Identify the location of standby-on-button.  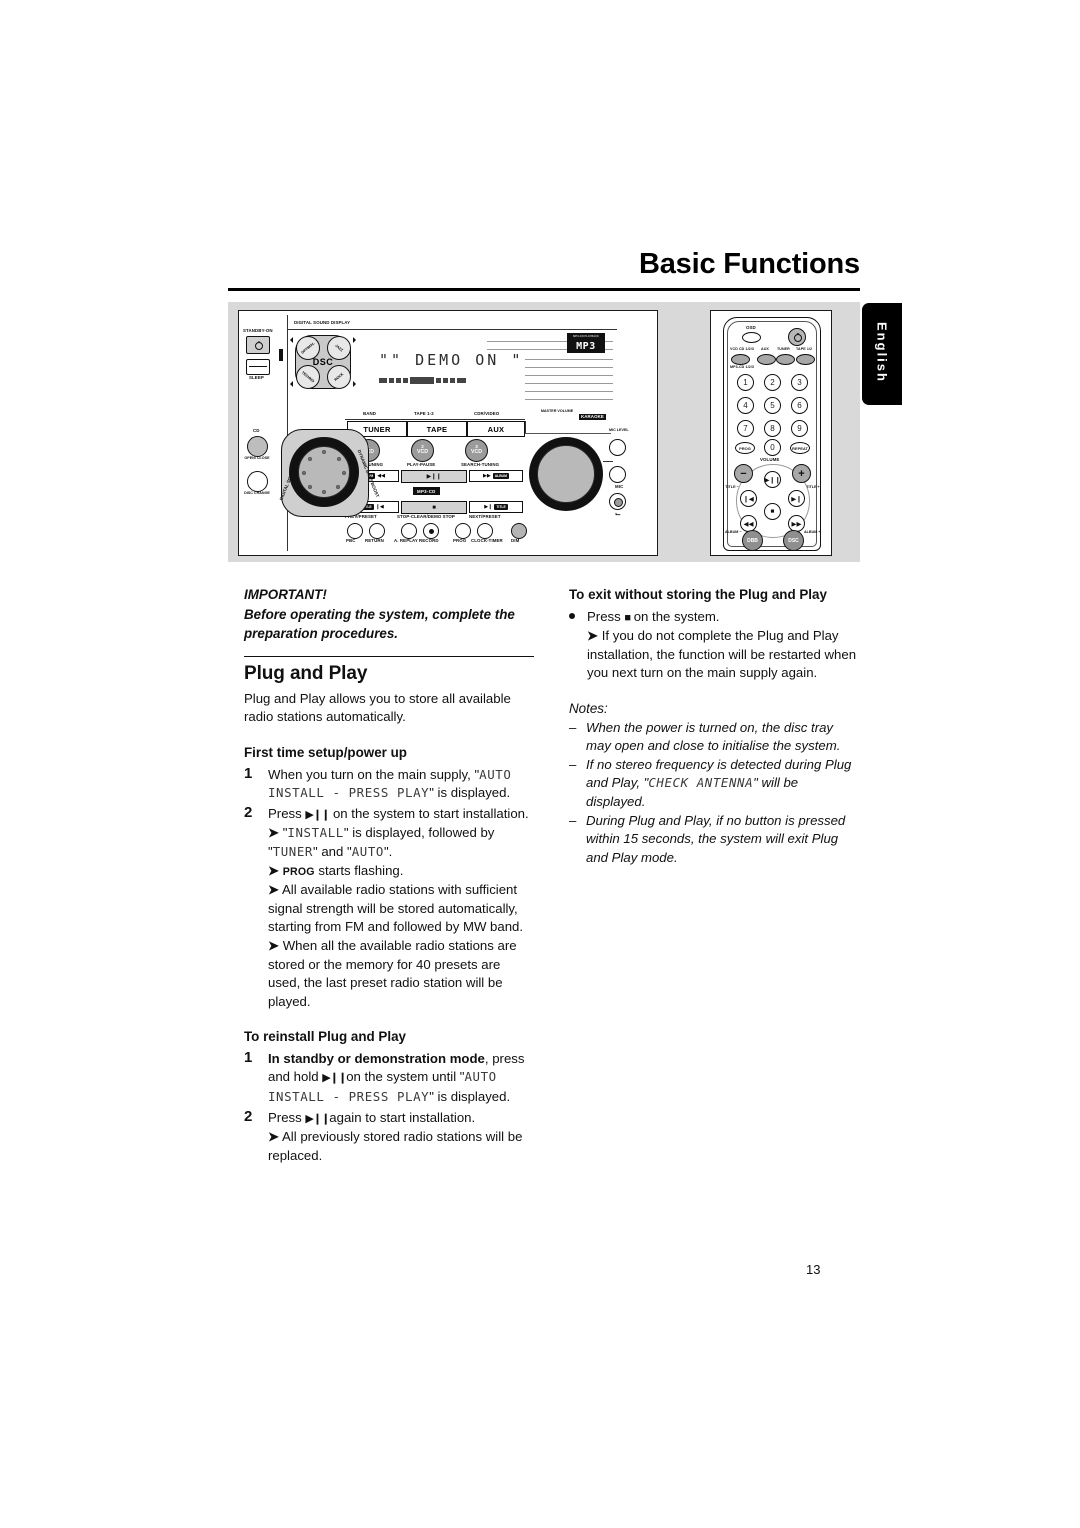
(258, 345).